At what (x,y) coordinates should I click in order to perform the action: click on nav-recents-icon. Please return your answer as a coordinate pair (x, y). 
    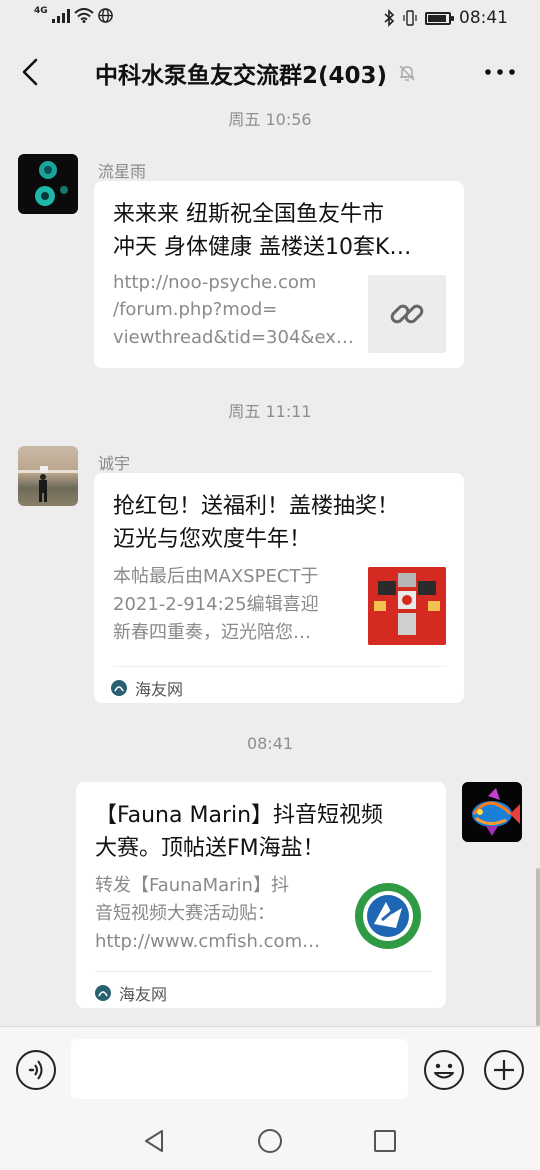
    Looking at the image, I should click on (385, 1141).